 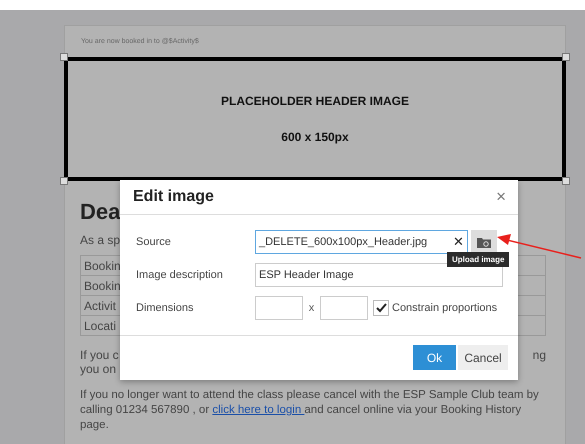 What do you see at coordinates (258, 410) in the screenshot?
I see `login-link: click here to login` at bounding box center [258, 410].